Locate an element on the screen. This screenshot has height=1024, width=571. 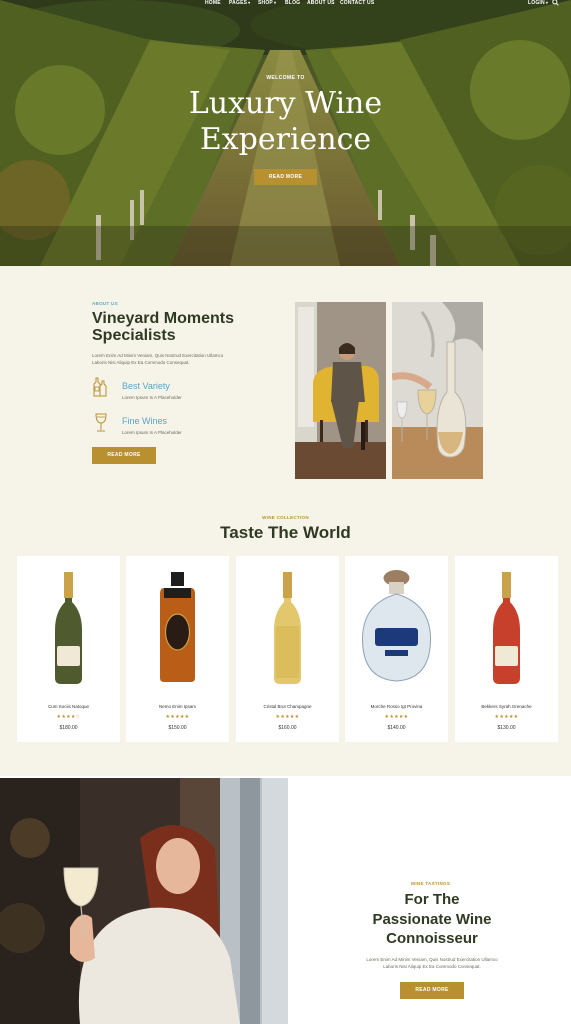
collection-title: Taste The World is located at coordinates (285, 532).